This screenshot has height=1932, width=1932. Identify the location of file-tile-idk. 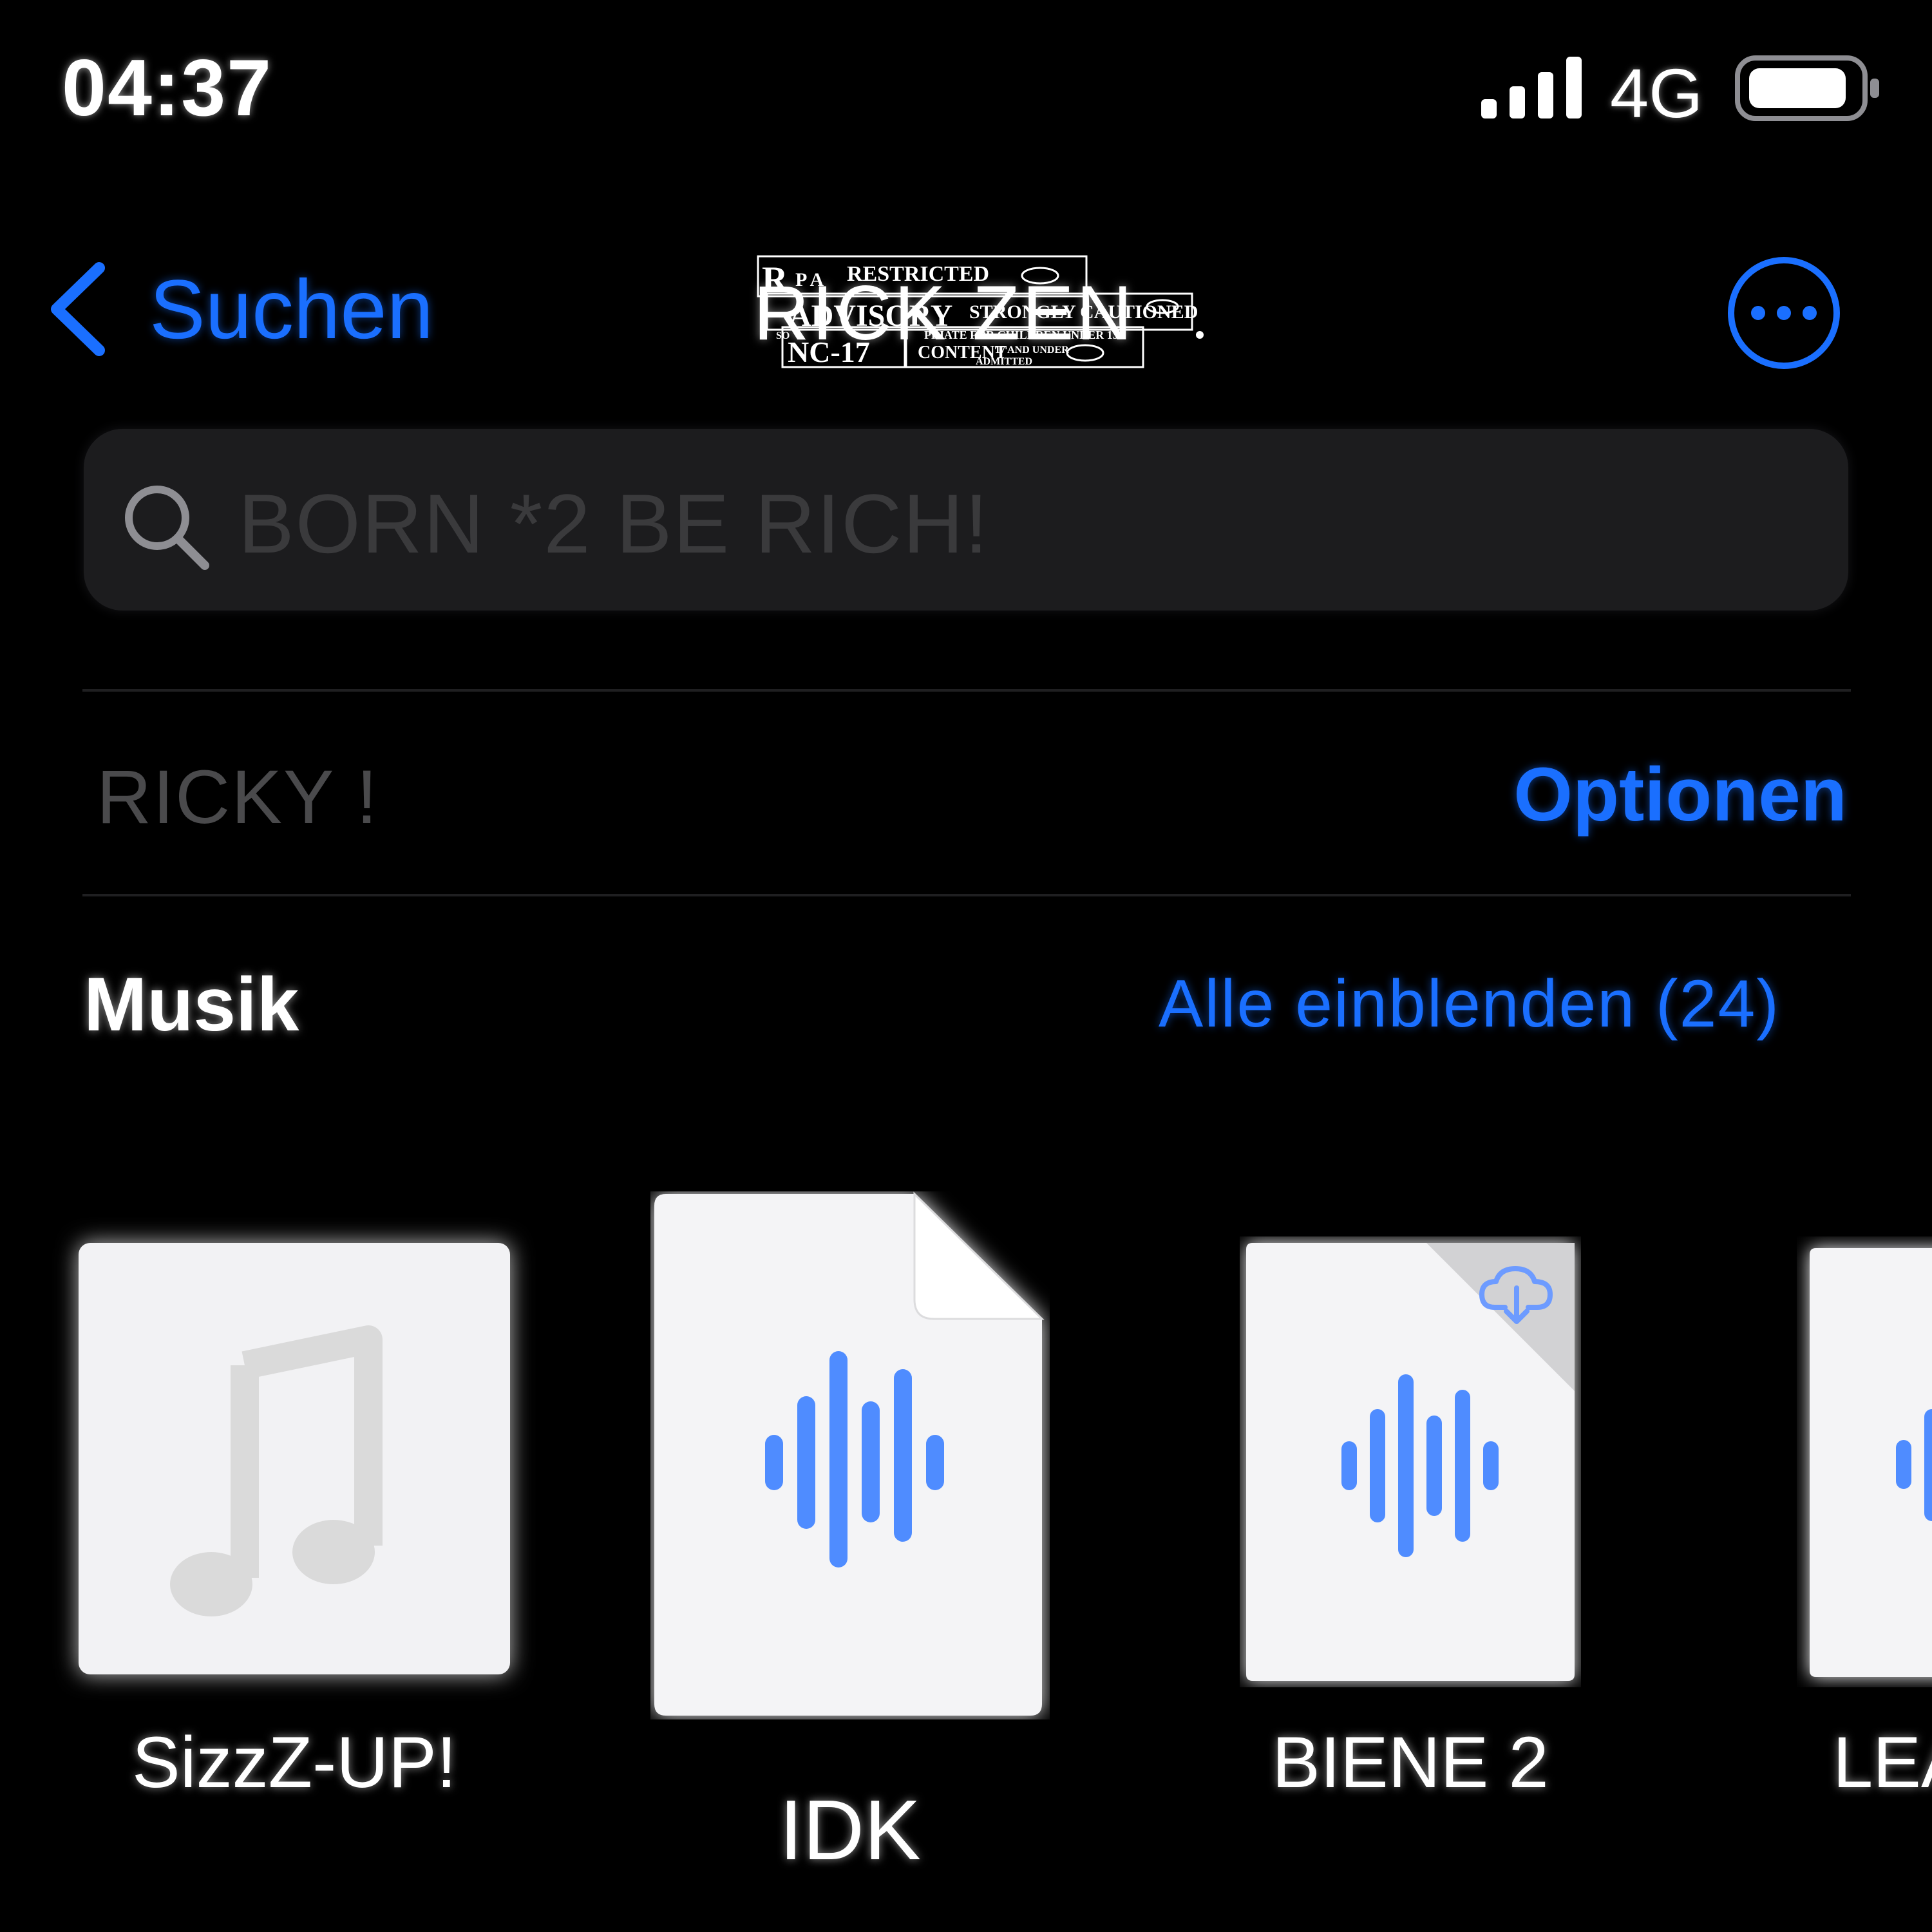
(850, 1455).